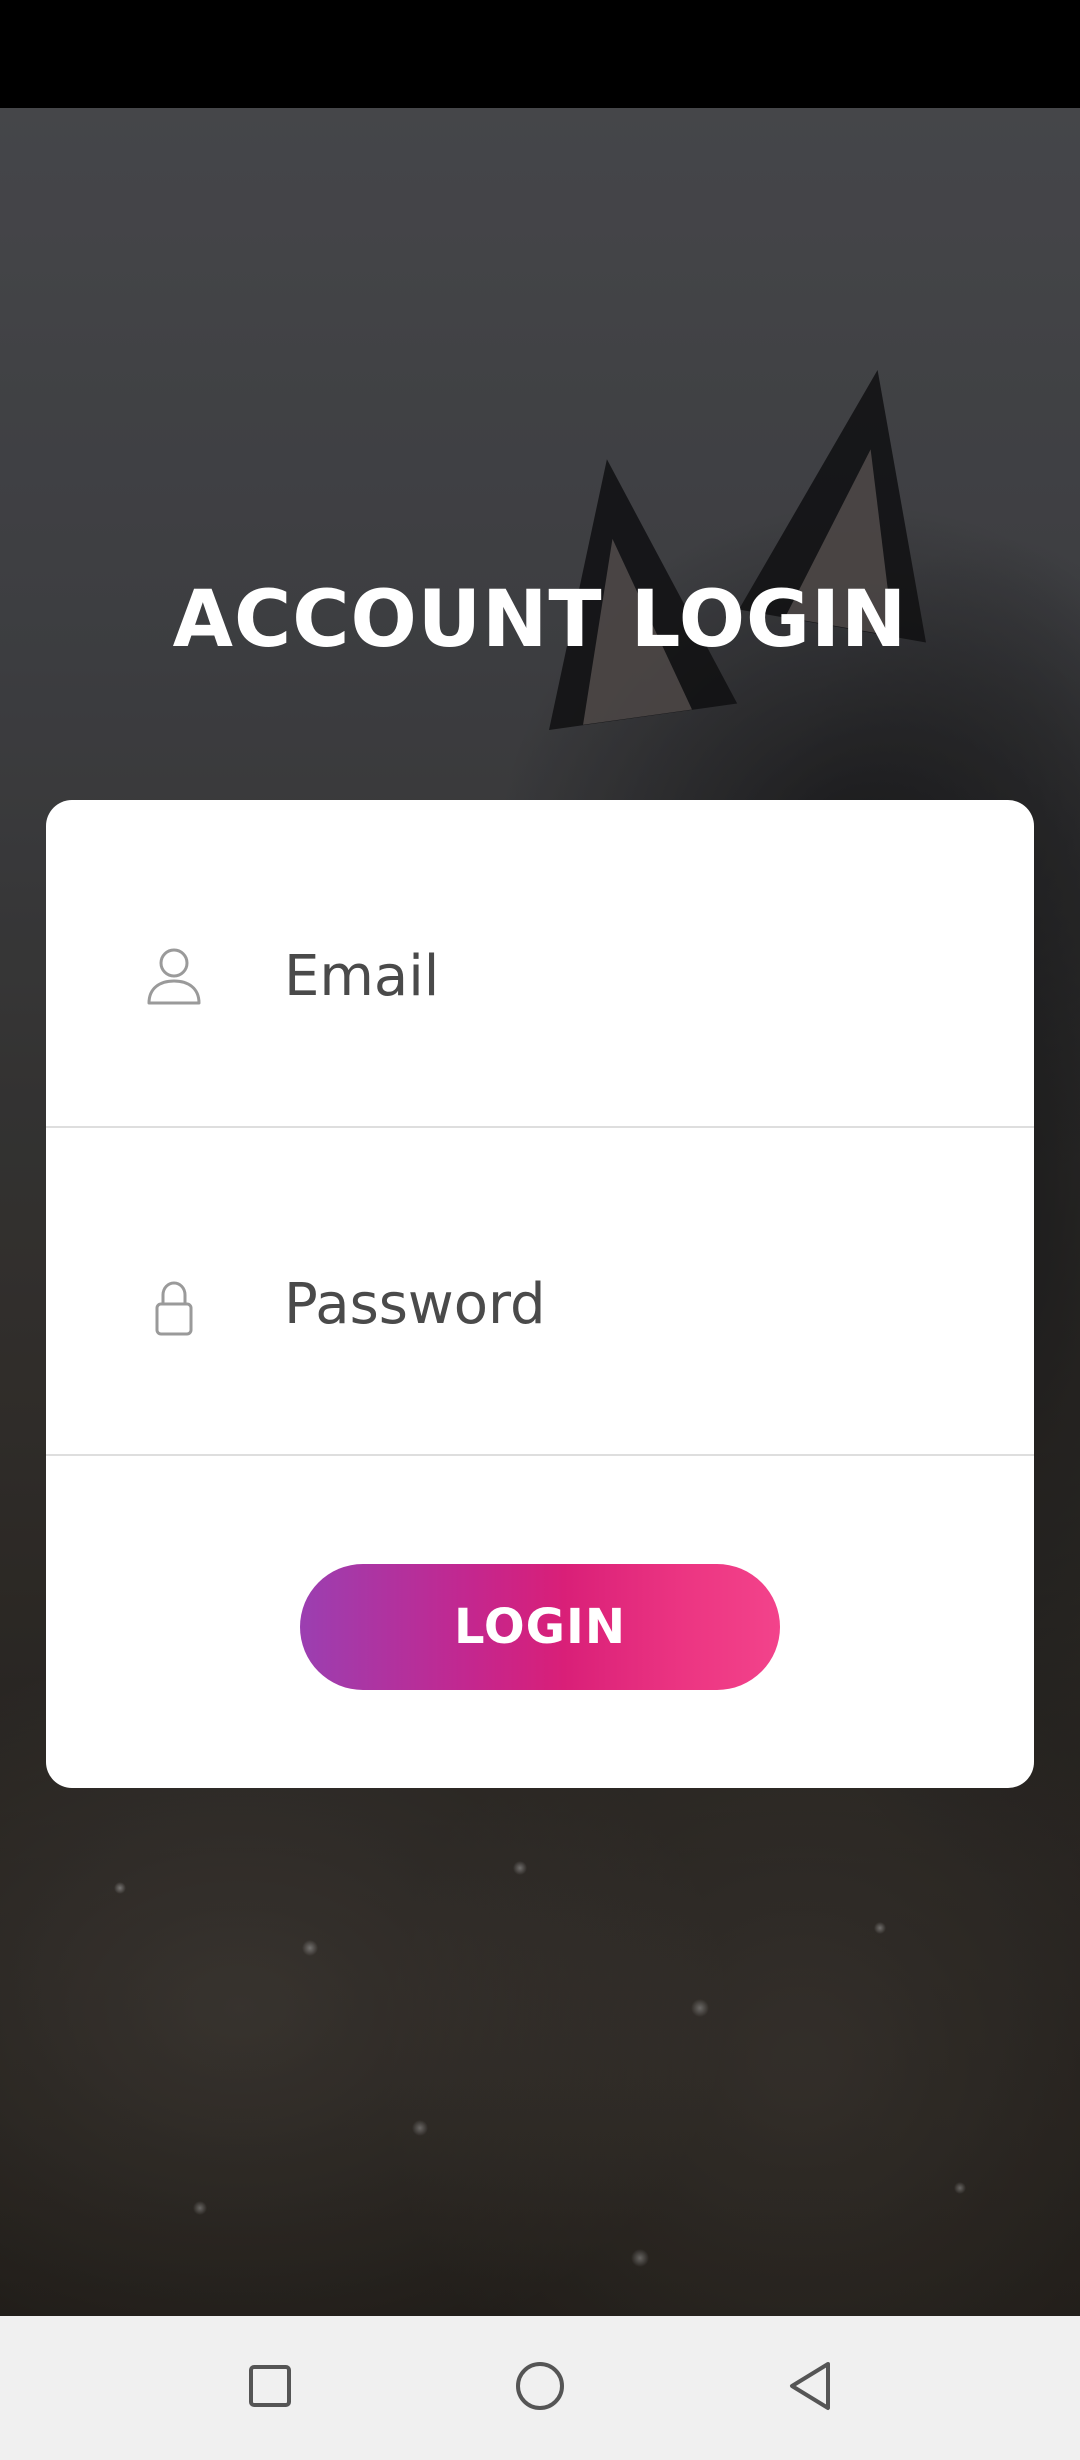  I want to click on password-row, so click(540, 1292).